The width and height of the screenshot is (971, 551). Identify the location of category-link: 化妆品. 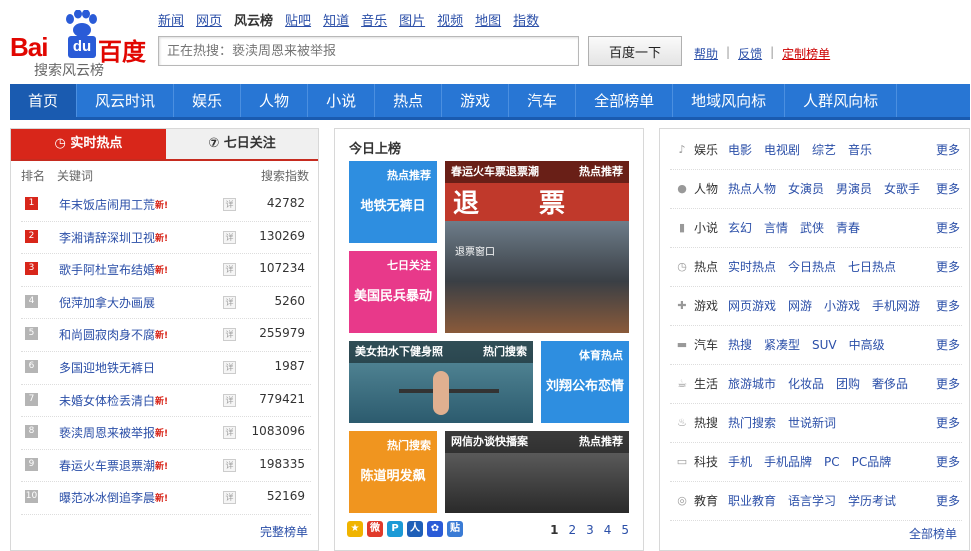
(806, 384).